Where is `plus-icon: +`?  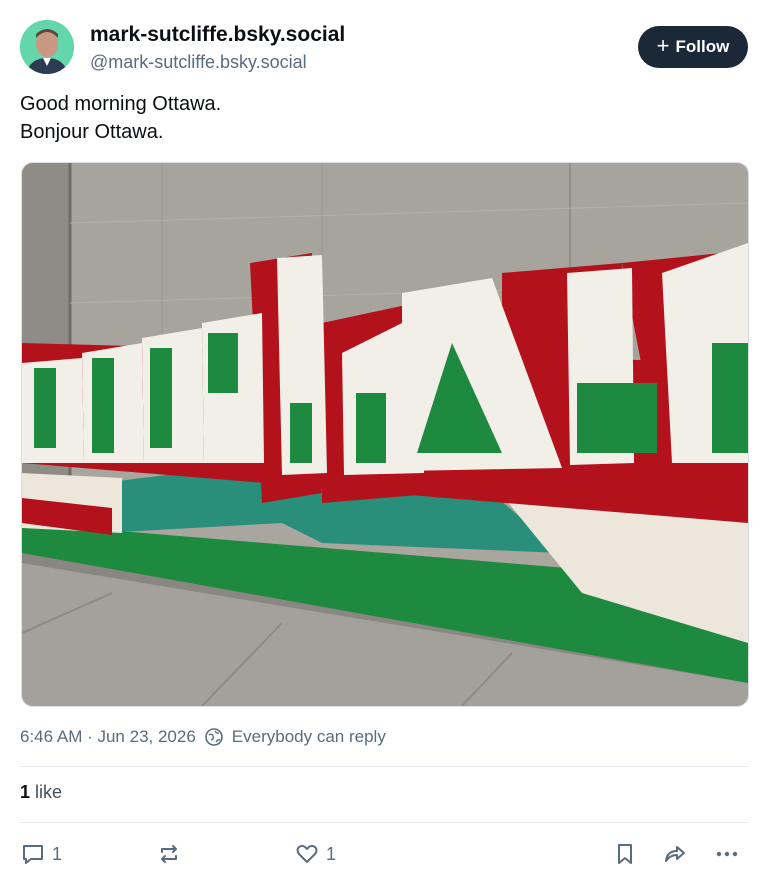
plus-icon: + is located at coordinates (663, 45).